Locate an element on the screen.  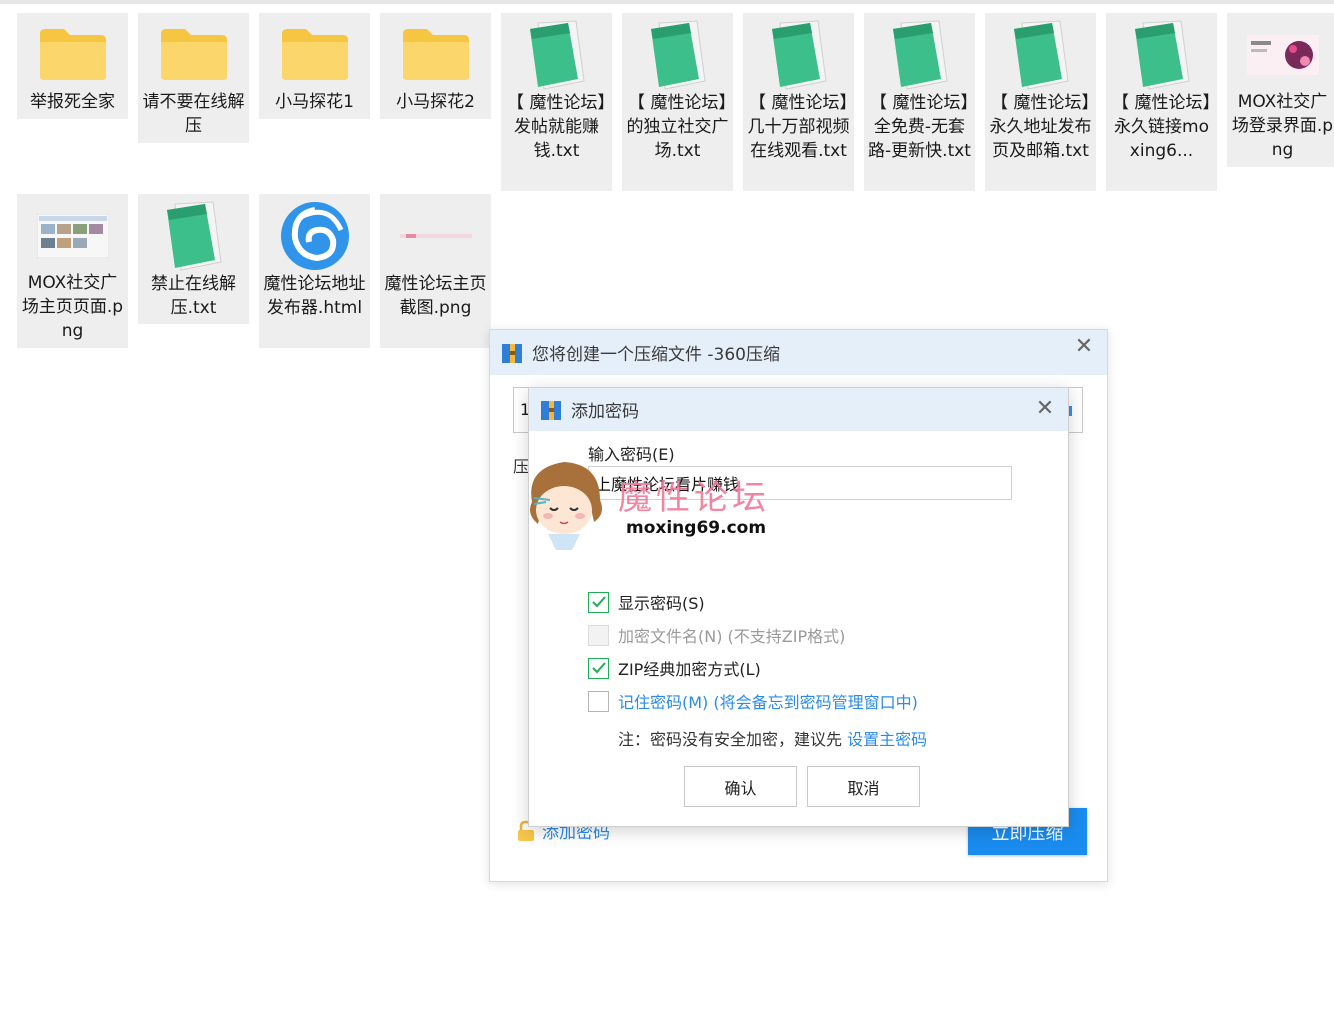
remember-password-option: 记住密码(M) (将会备忘到密码管理窗口中) is located at coordinates (753, 701).